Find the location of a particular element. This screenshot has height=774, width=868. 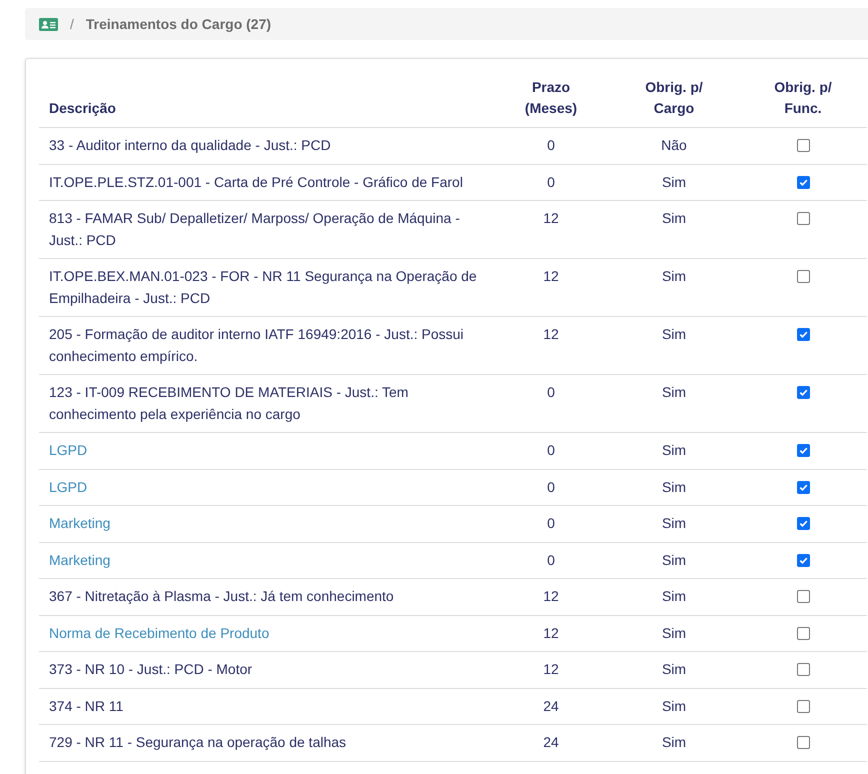

training-link: Norma de Recebimento de Produto is located at coordinates (159, 632).